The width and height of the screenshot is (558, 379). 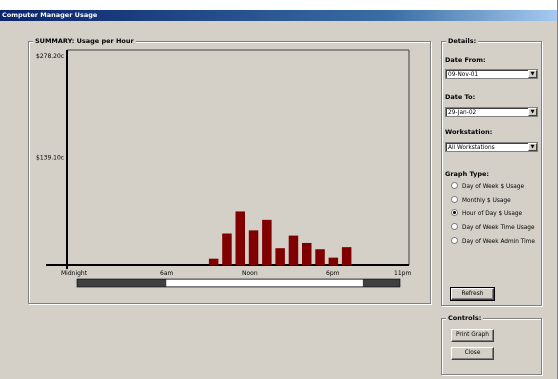 I want to click on x-tick-label: 11pm, so click(x=402, y=273).